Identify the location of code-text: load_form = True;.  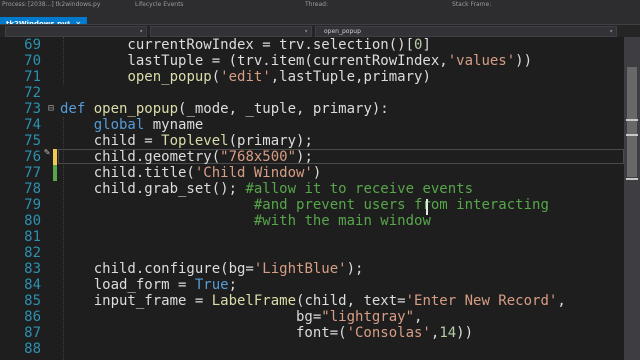
(148, 285).